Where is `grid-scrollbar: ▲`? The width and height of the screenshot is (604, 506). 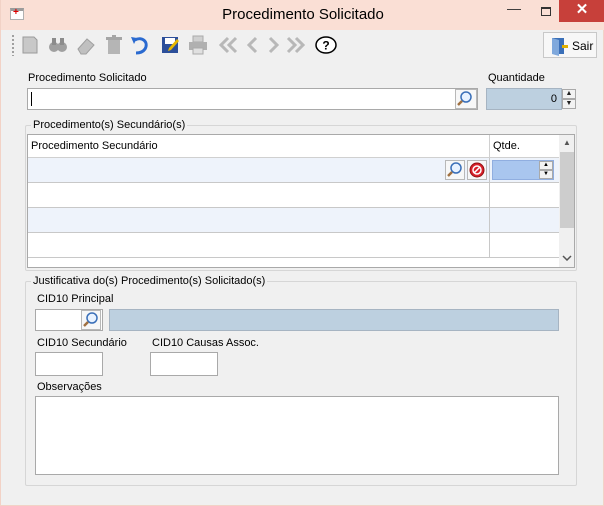
grid-scrollbar: ▲ is located at coordinates (566, 201).